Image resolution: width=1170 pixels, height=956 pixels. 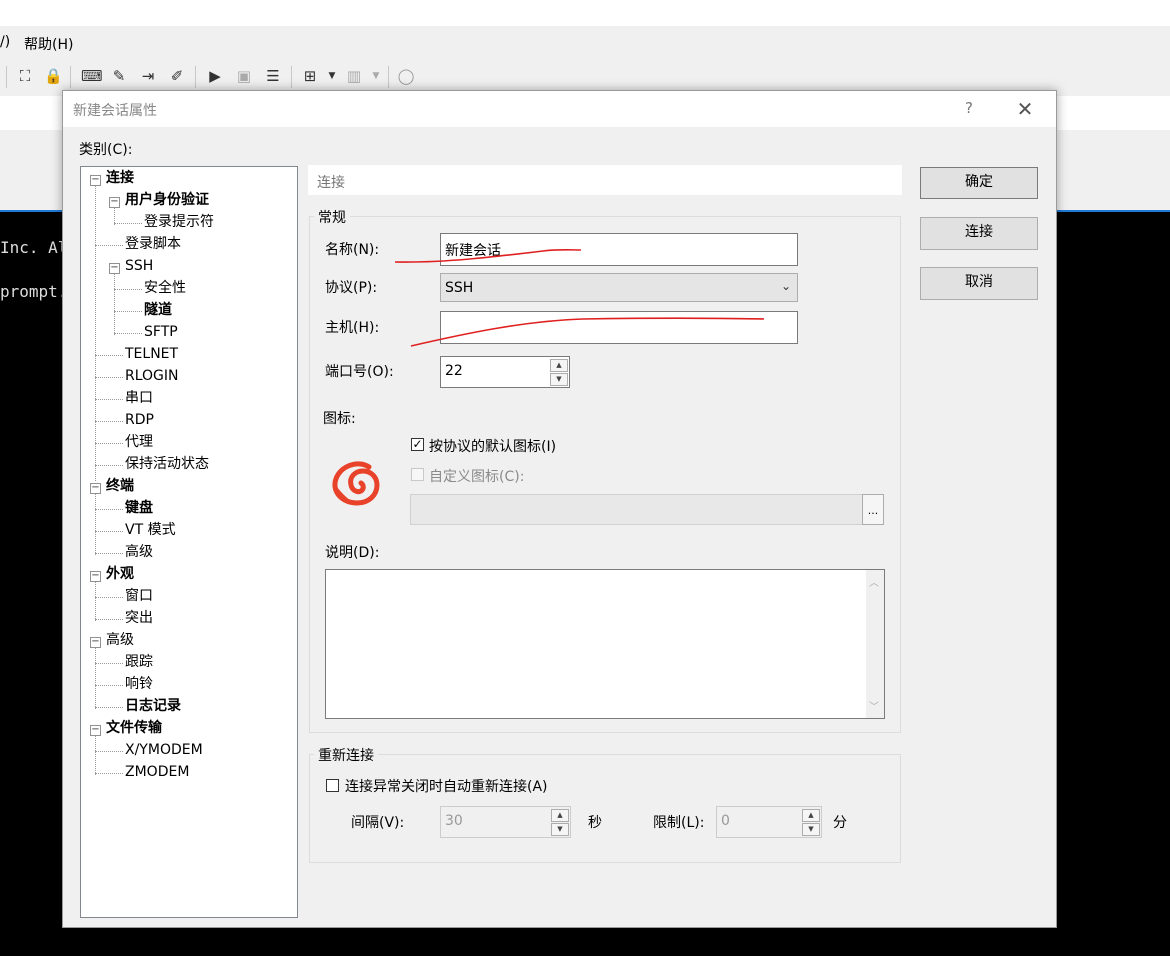 I want to click on log-icon: ☰, so click(x=273, y=76).